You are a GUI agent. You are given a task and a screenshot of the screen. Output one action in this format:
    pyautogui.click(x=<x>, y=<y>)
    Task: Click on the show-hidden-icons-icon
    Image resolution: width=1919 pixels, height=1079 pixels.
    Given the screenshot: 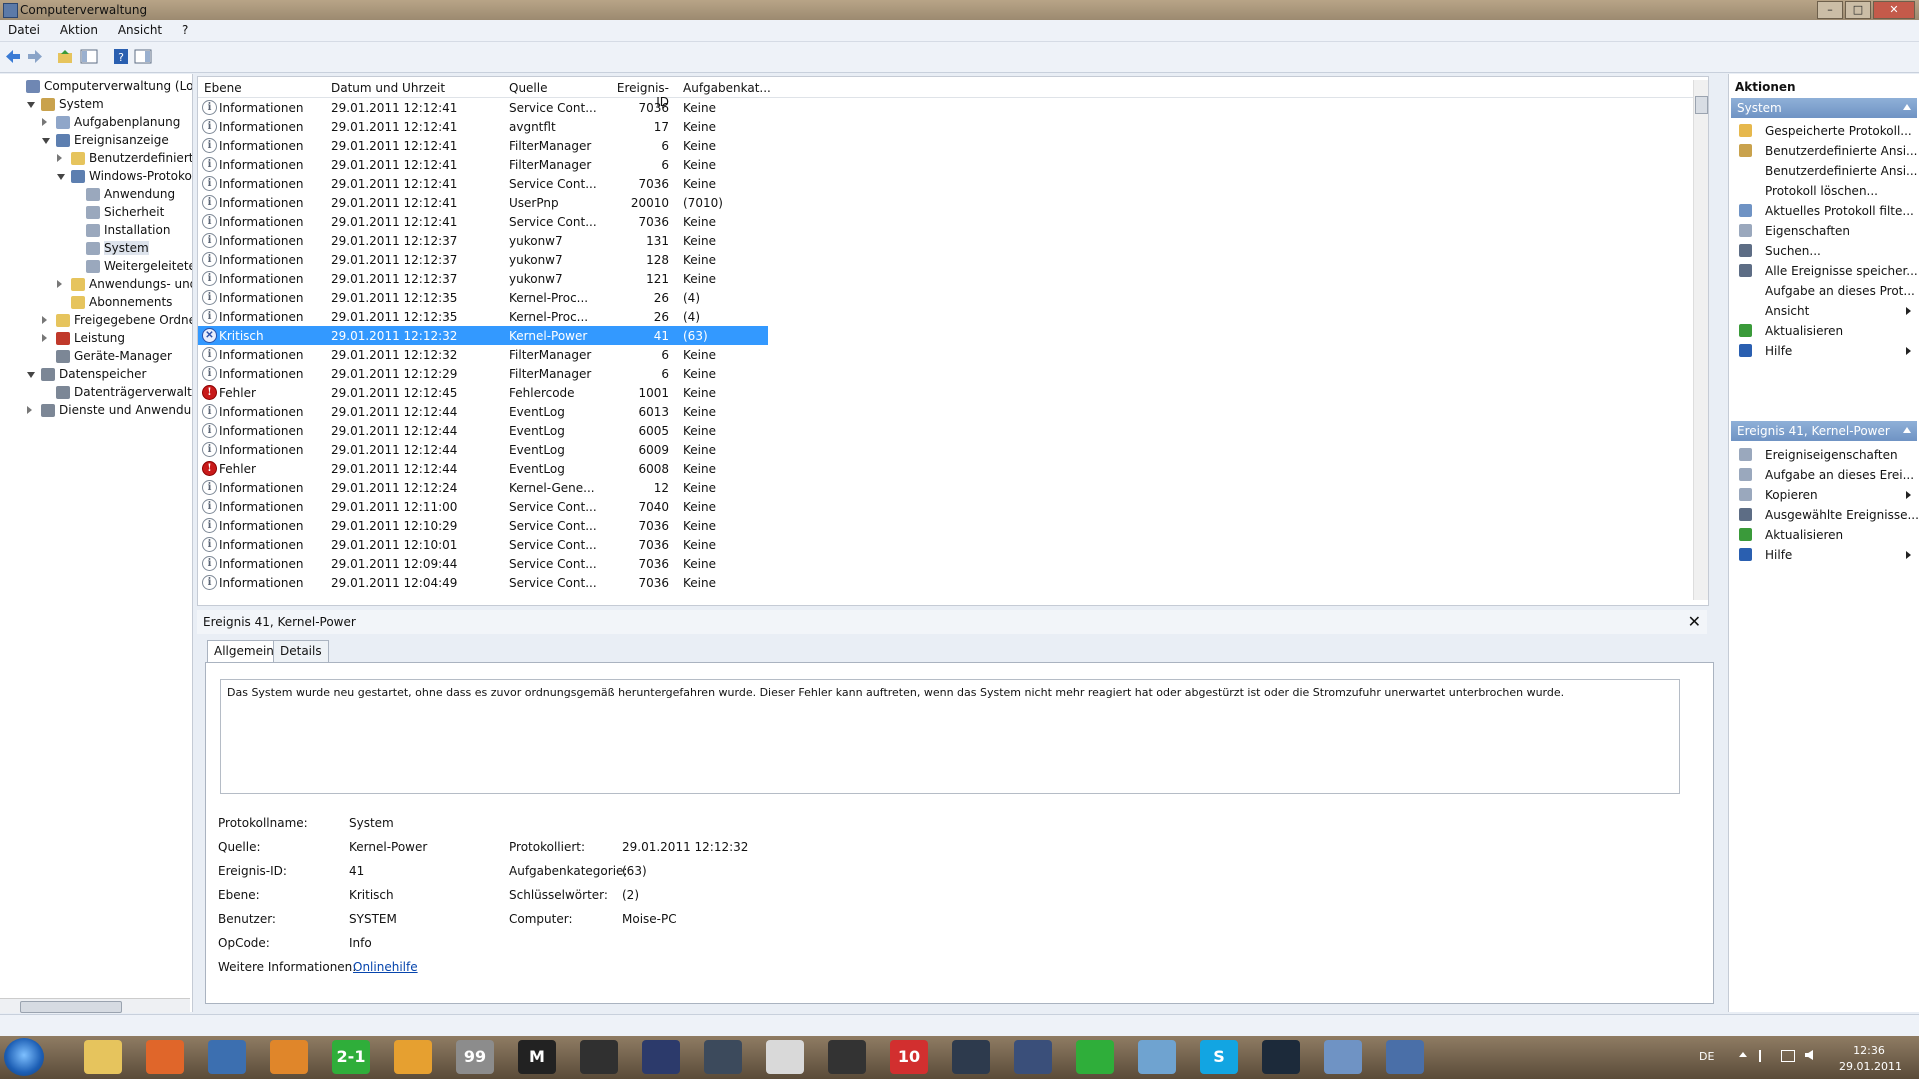 What is the action you would take?
    pyautogui.click(x=1743, y=1054)
    